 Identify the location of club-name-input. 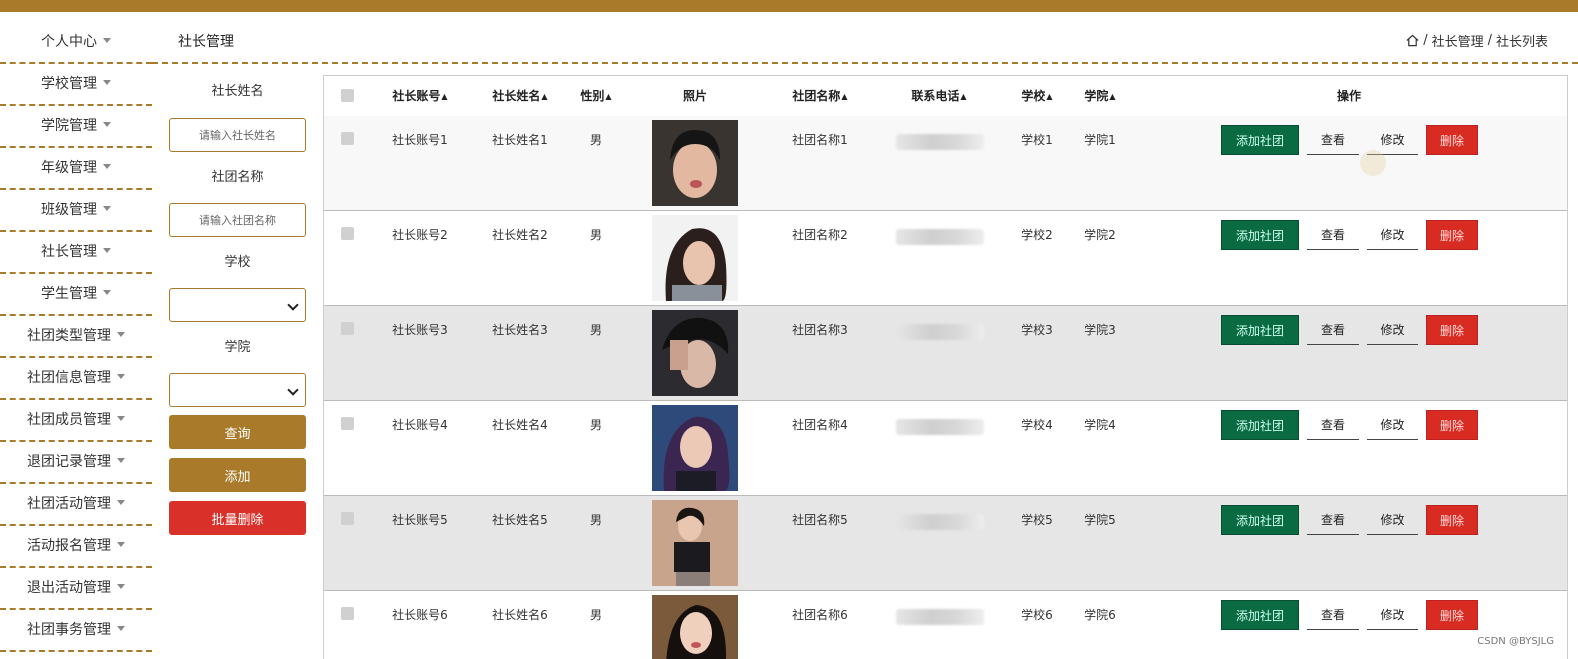
(237, 220).